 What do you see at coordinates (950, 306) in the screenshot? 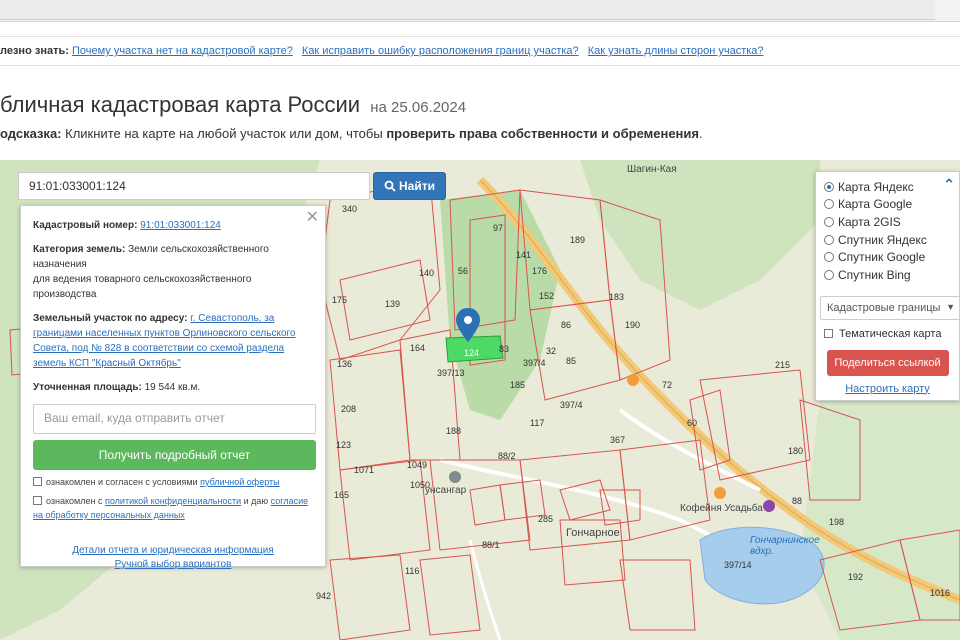
I see `chevron-down-icon: ▼` at bounding box center [950, 306].